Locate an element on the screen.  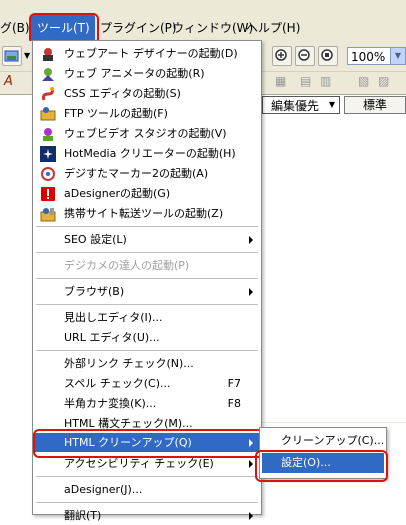
split-cells-icon: ▨ is located at coordinates (383, 81).